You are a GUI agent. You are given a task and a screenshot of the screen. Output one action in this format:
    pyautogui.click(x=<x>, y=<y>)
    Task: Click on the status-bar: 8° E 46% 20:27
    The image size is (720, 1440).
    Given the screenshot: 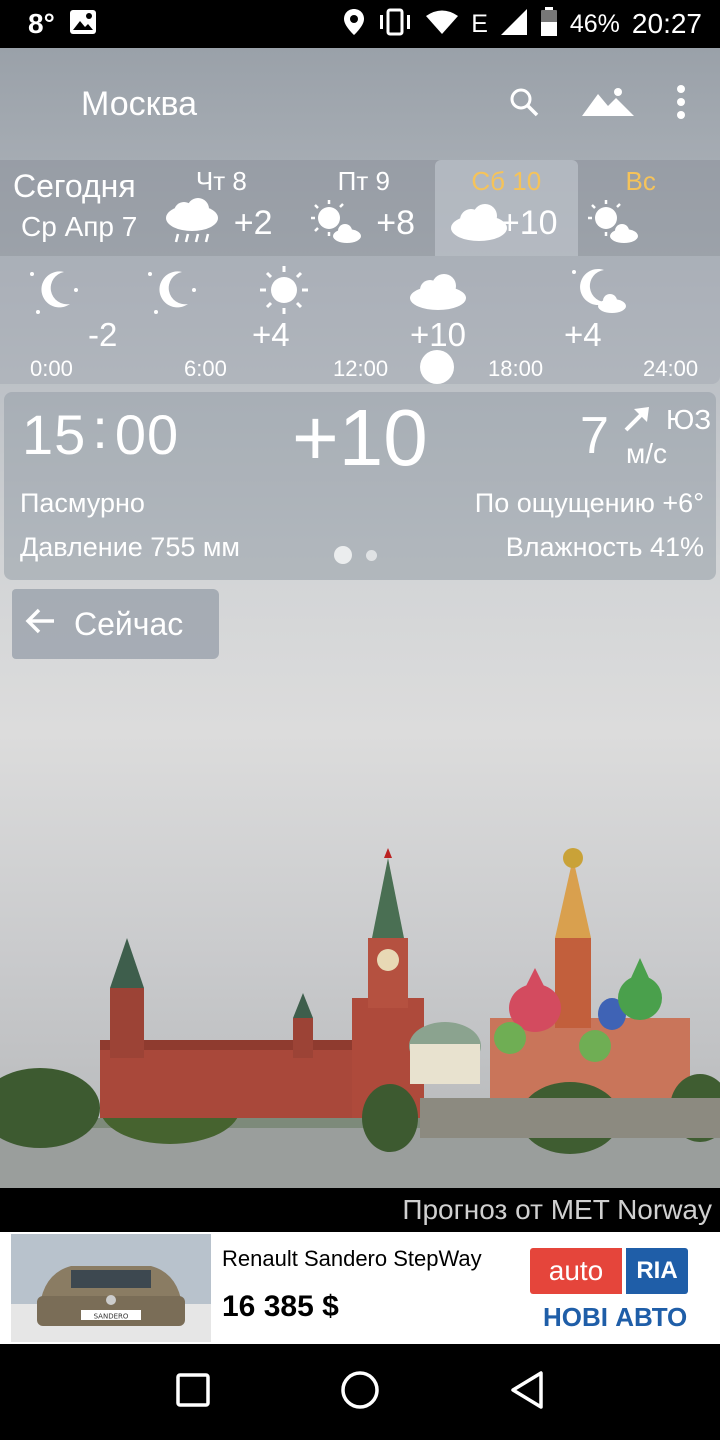 What is the action you would take?
    pyautogui.click(x=360, y=24)
    